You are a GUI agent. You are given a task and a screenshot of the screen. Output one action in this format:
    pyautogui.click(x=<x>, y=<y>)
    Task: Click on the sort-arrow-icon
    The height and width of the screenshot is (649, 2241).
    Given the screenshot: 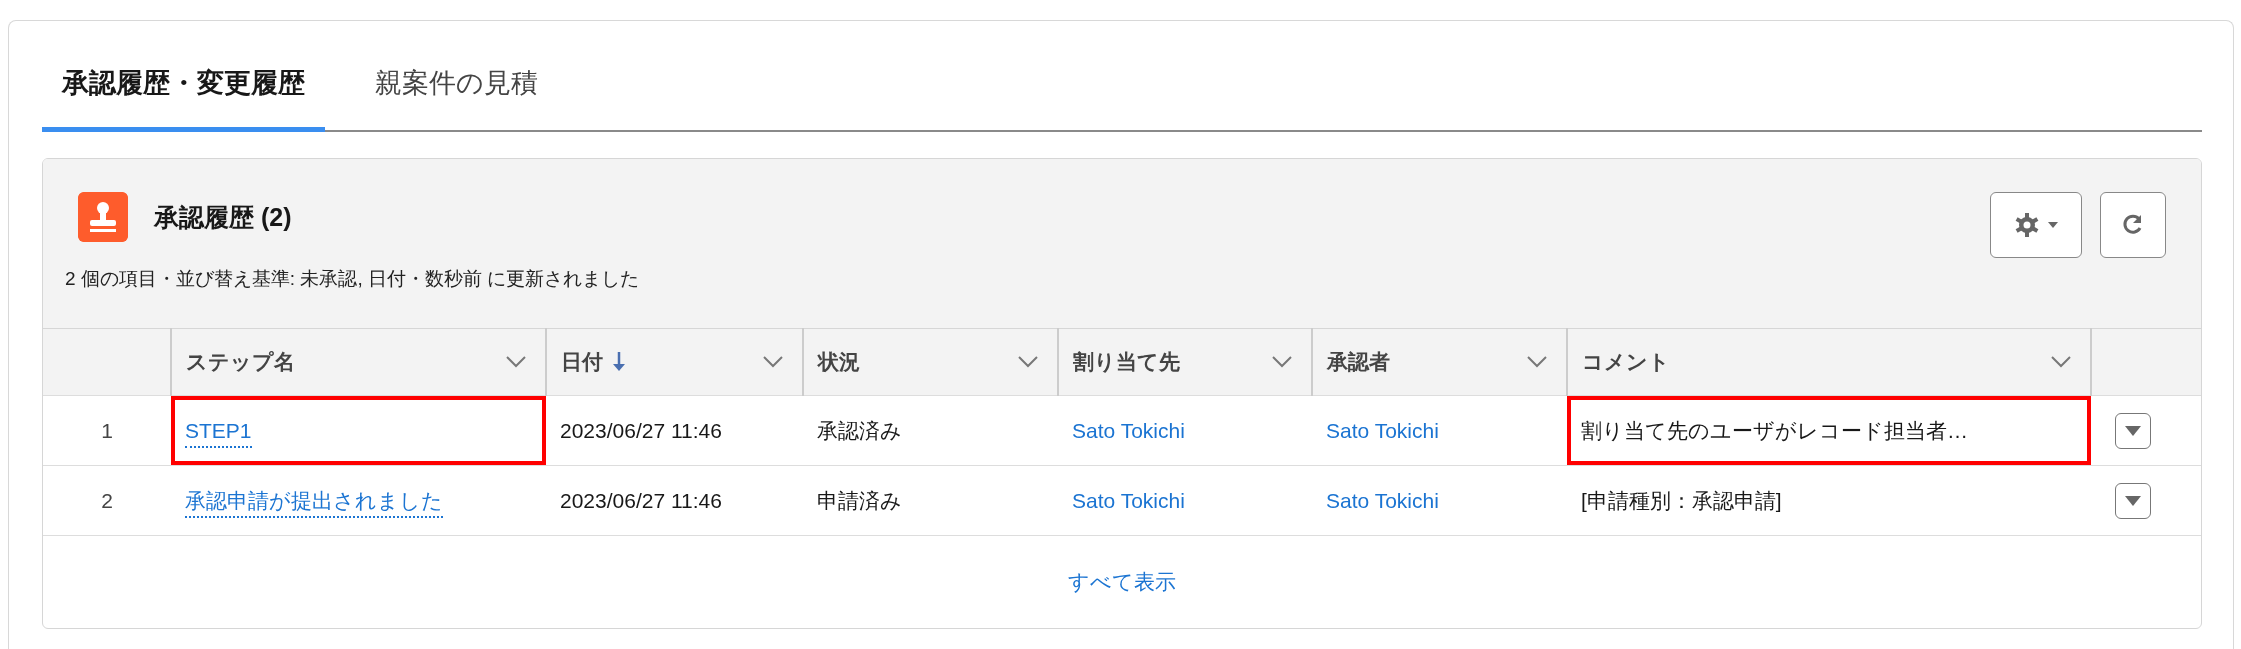 What is the action you would take?
    pyautogui.click(x=619, y=362)
    